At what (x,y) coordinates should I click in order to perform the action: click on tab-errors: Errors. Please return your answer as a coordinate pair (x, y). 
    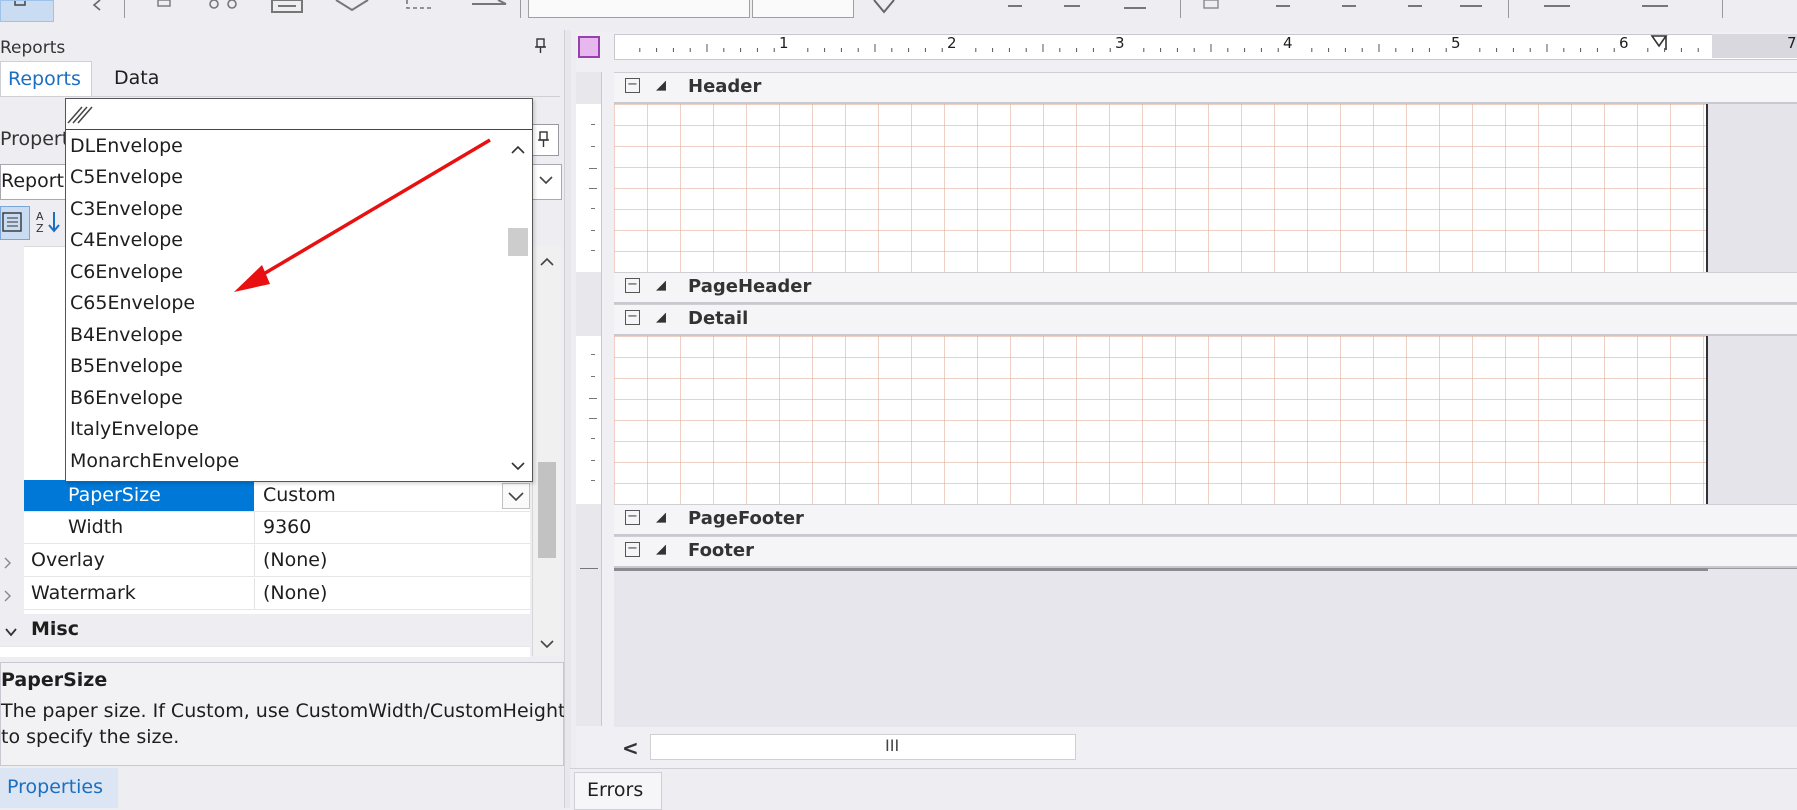
    Looking at the image, I should click on (618, 791).